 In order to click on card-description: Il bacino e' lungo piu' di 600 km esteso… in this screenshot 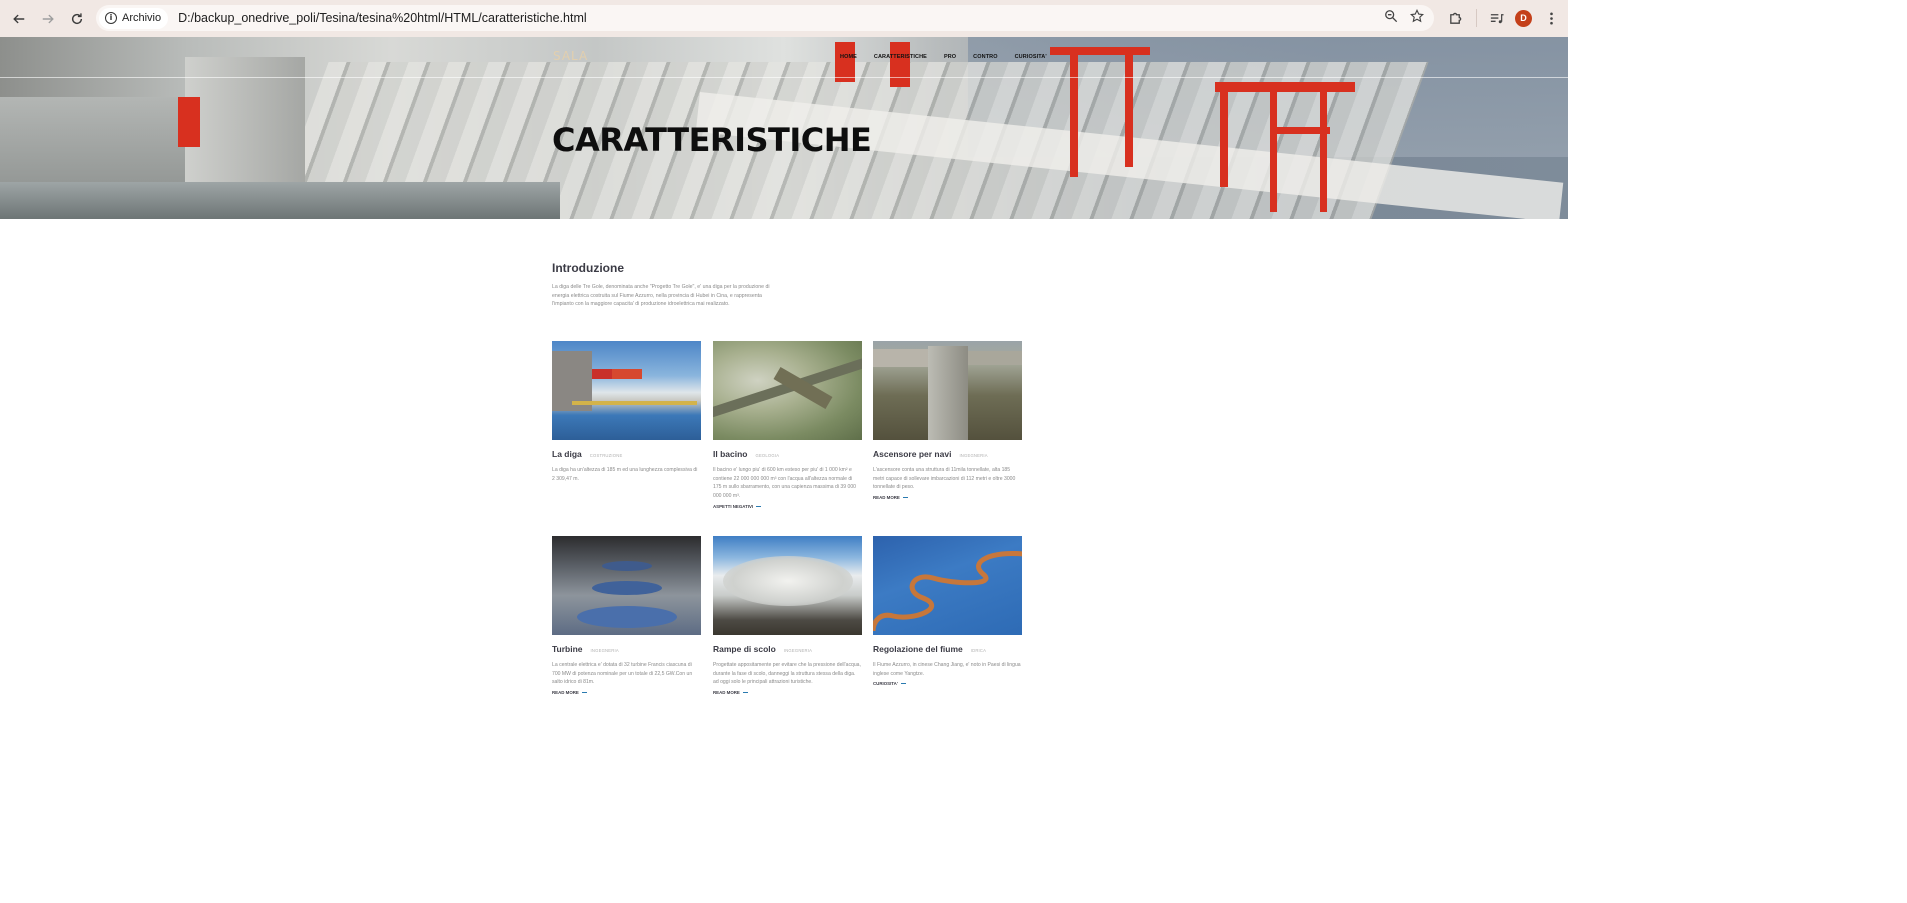, I will do `click(784, 483)`.